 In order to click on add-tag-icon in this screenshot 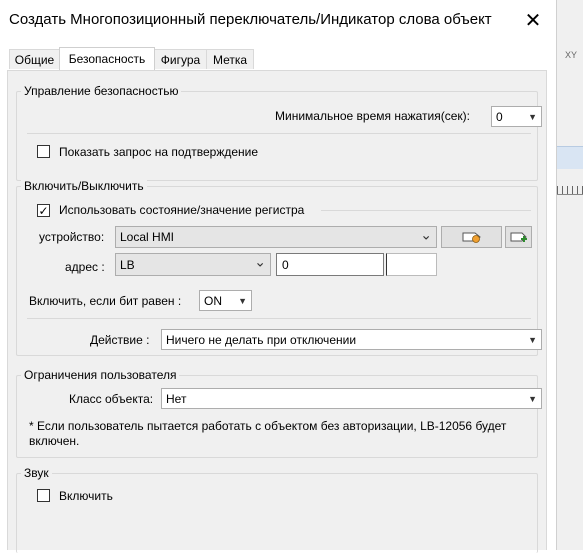, I will do `click(518, 237)`.